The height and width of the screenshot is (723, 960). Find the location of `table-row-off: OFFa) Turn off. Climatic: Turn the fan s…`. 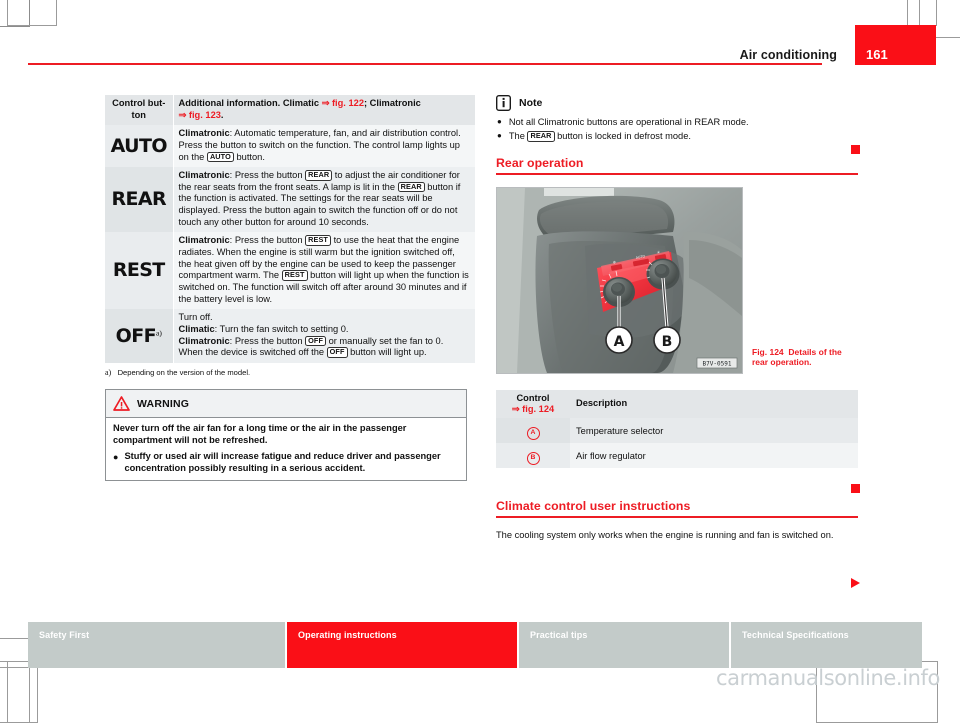

table-row-off: OFFa) Turn off. Climatic: Turn the fan s… is located at coordinates (290, 336).